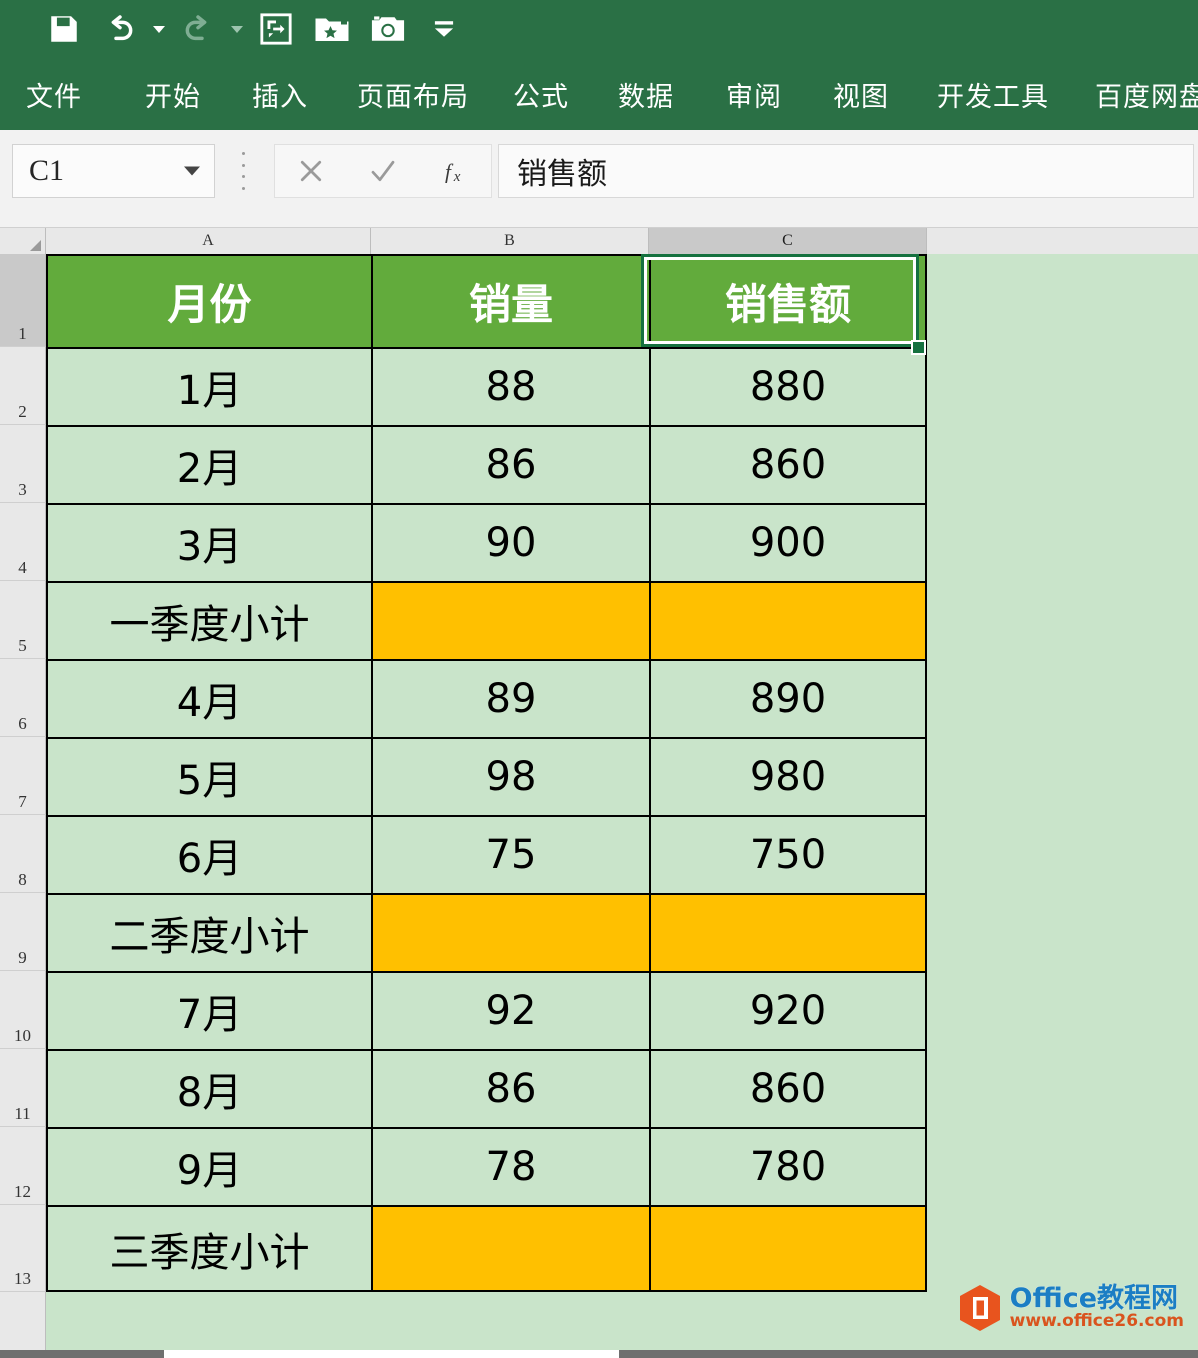 This screenshot has width=1198, height=1358. What do you see at coordinates (208, 386) in the screenshot?
I see `cell-A2: 1月` at bounding box center [208, 386].